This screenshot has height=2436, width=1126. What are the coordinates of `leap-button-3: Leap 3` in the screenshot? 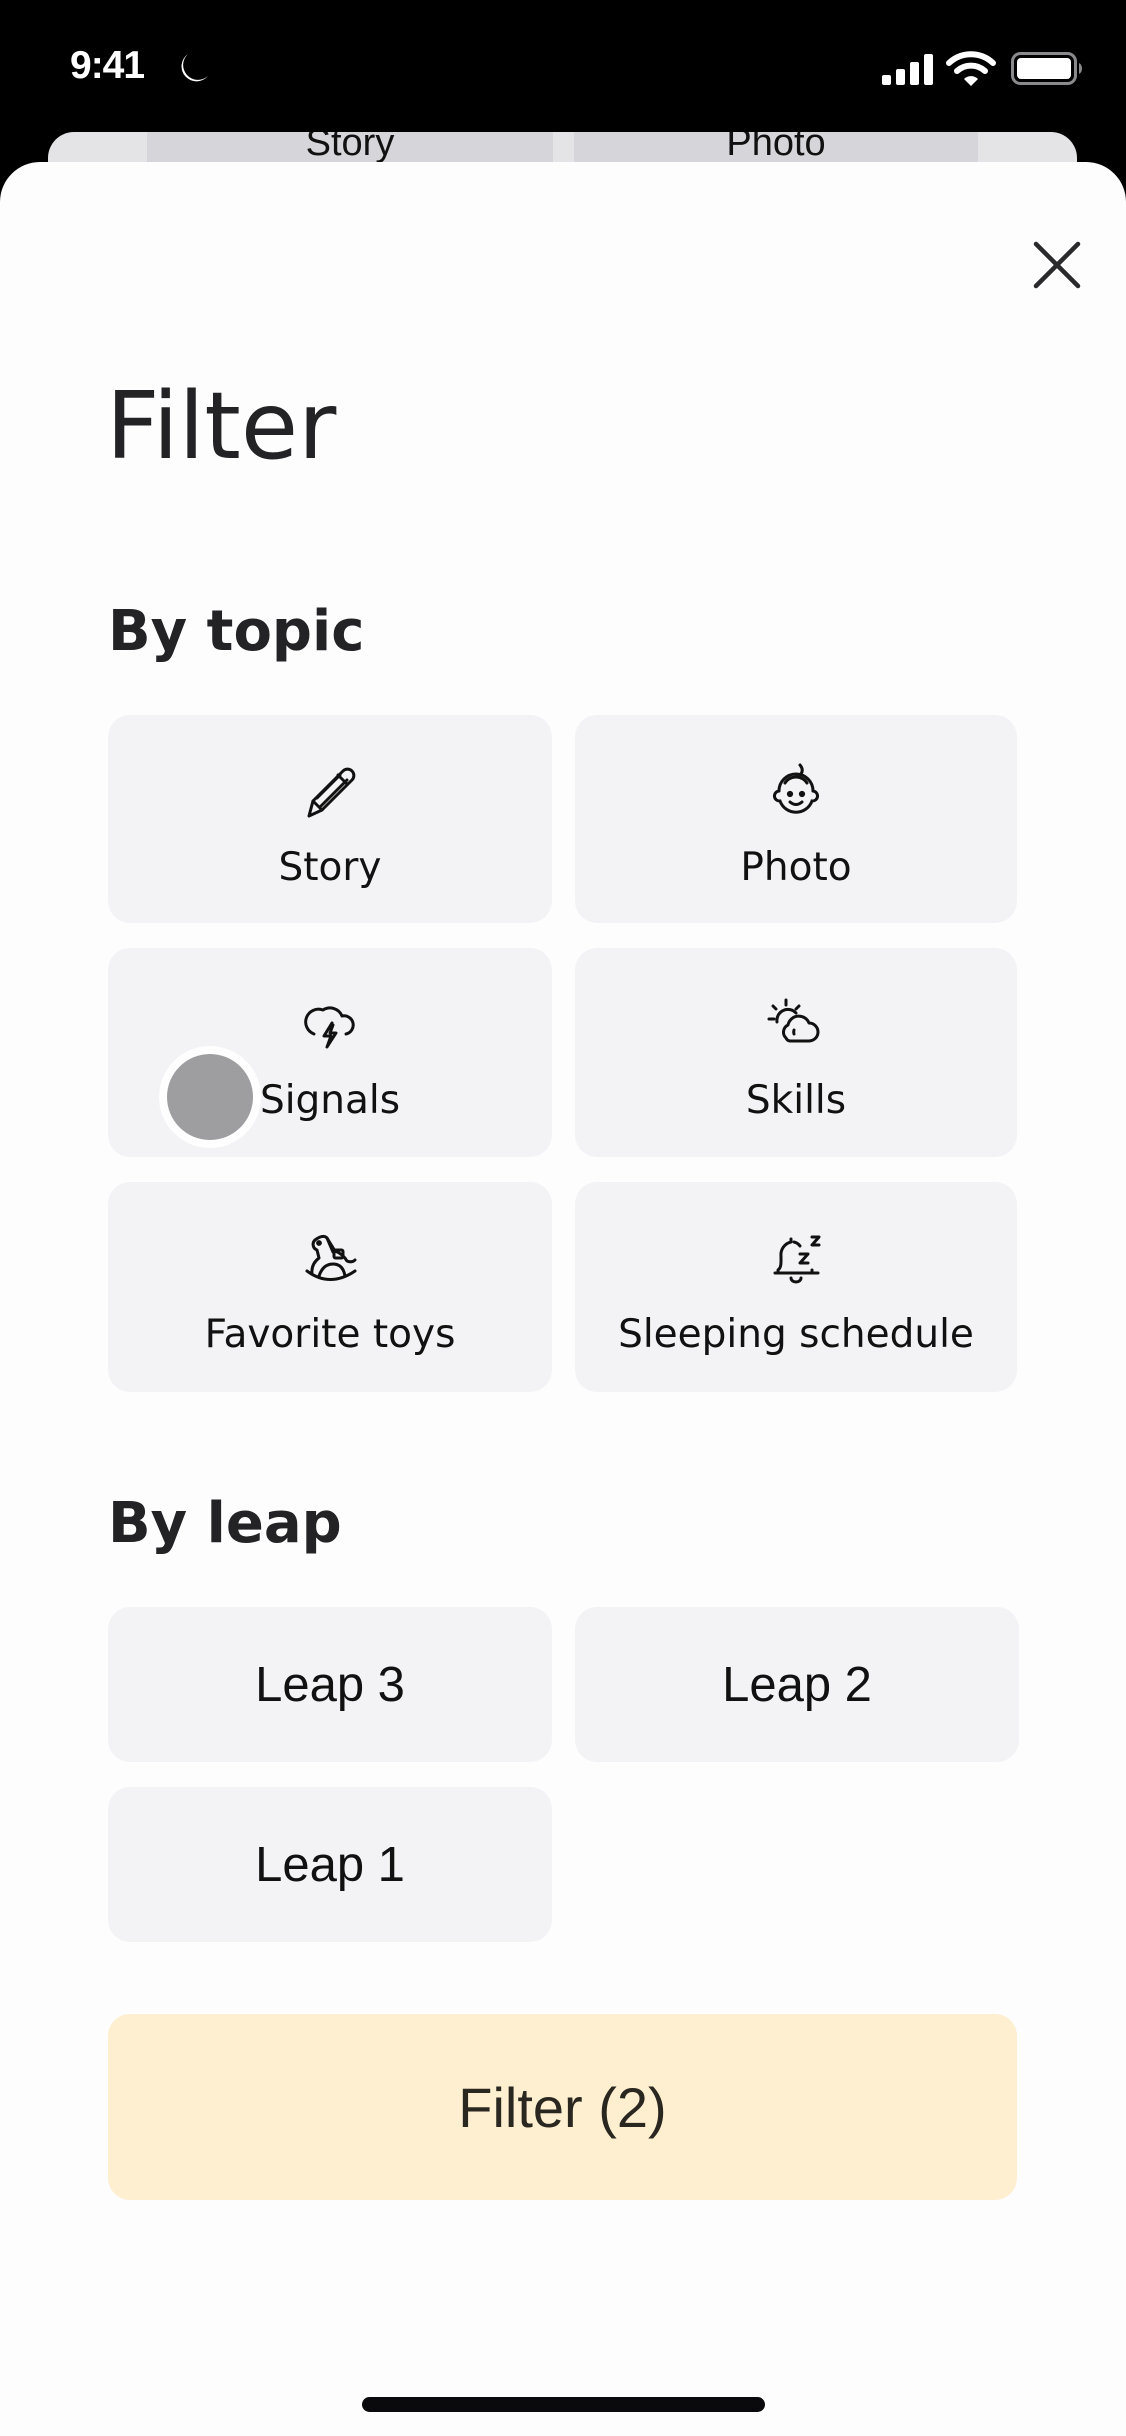 It's located at (330, 1684).